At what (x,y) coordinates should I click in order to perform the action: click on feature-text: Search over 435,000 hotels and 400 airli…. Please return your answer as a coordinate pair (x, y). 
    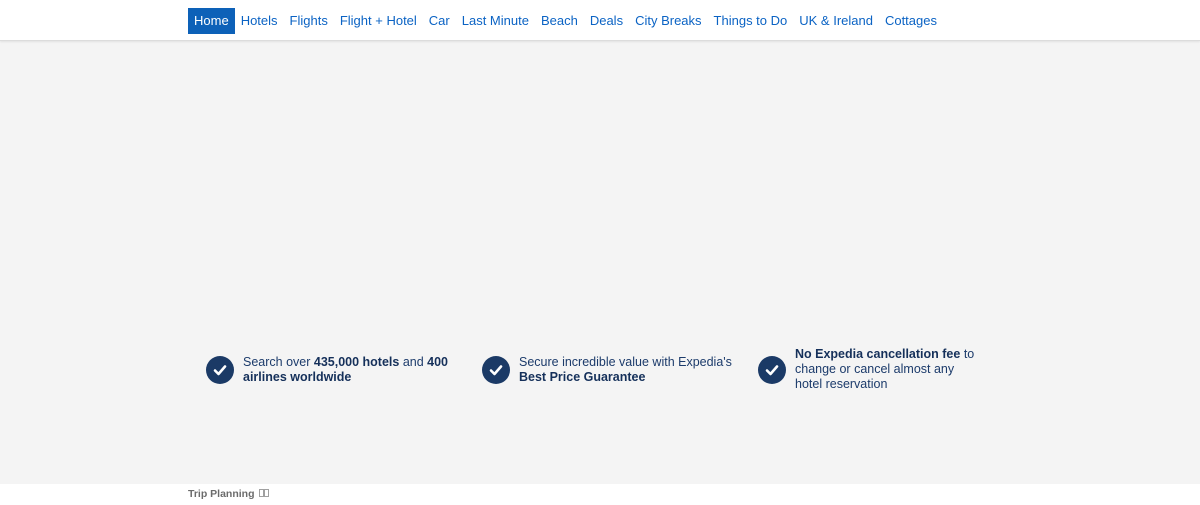
    Looking at the image, I should click on (346, 369).